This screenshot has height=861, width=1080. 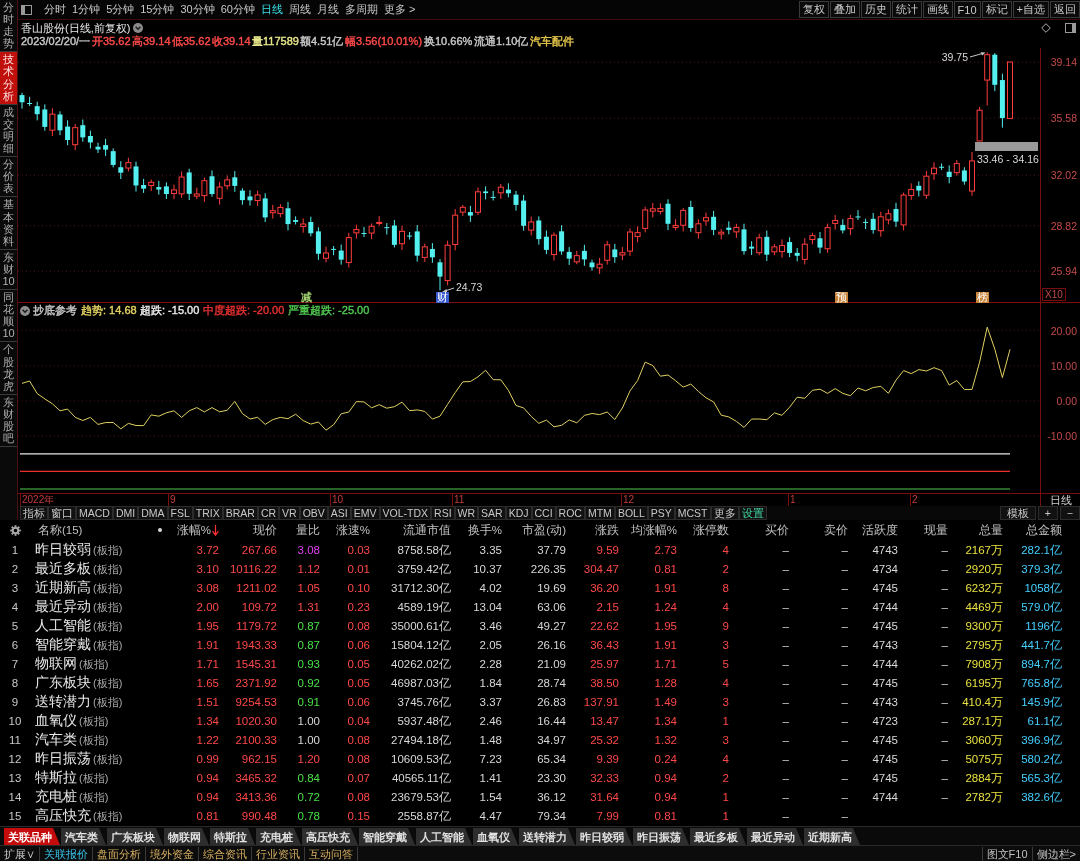 I want to click on sector-tab: 特斯拉, so click(x=232, y=836).